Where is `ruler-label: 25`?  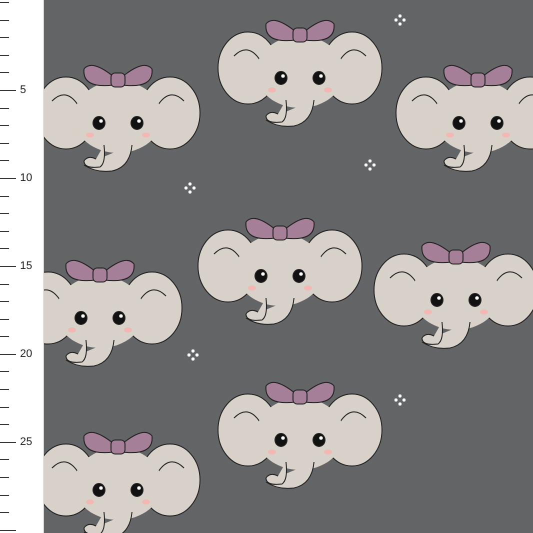 ruler-label: 25 is located at coordinates (26, 442).